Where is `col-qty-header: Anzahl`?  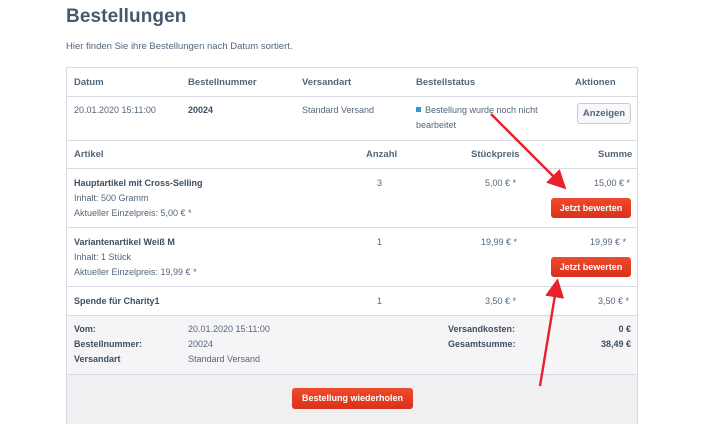 col-qty-header: Anzahl is located at coordinates (382, 154).